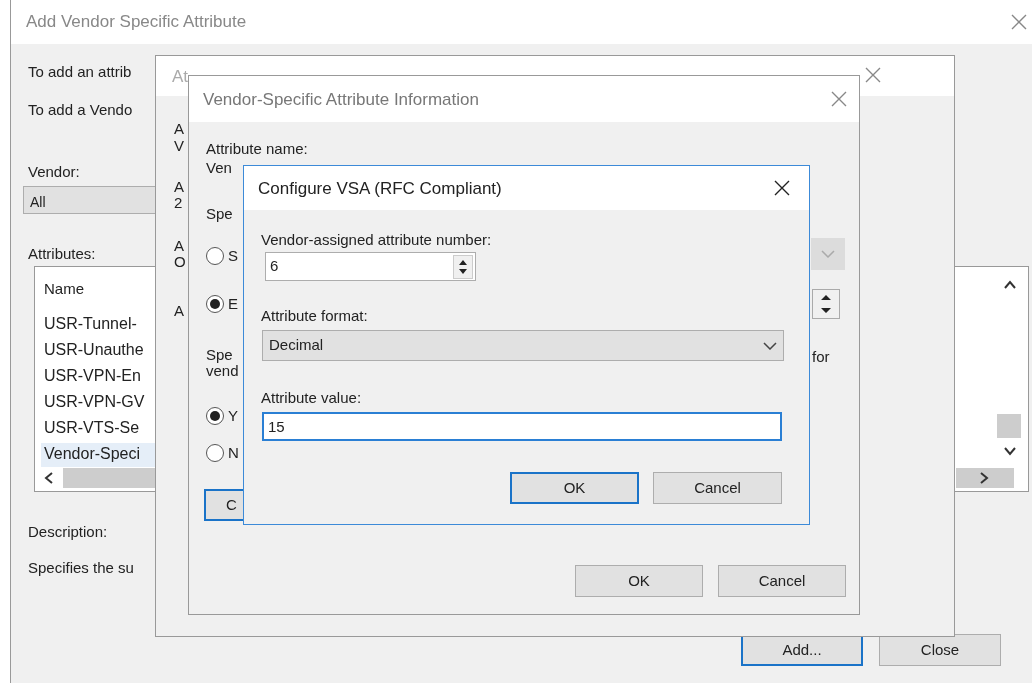  Describe the element at coordinates (311, 397) in the screenshot. I see `field-label: Attribute value:` at that location.